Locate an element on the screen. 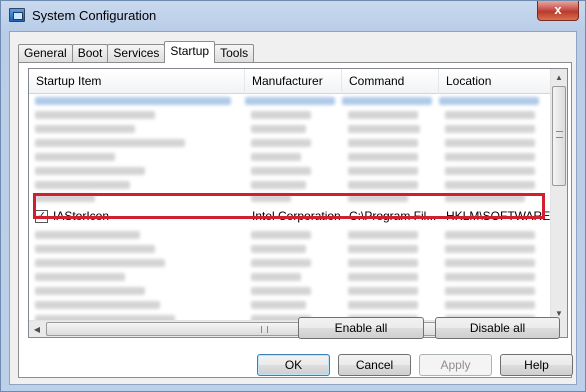 The height and width of the screenshot is (392, 586). column-command: Command is located at coordinates (390, 81).